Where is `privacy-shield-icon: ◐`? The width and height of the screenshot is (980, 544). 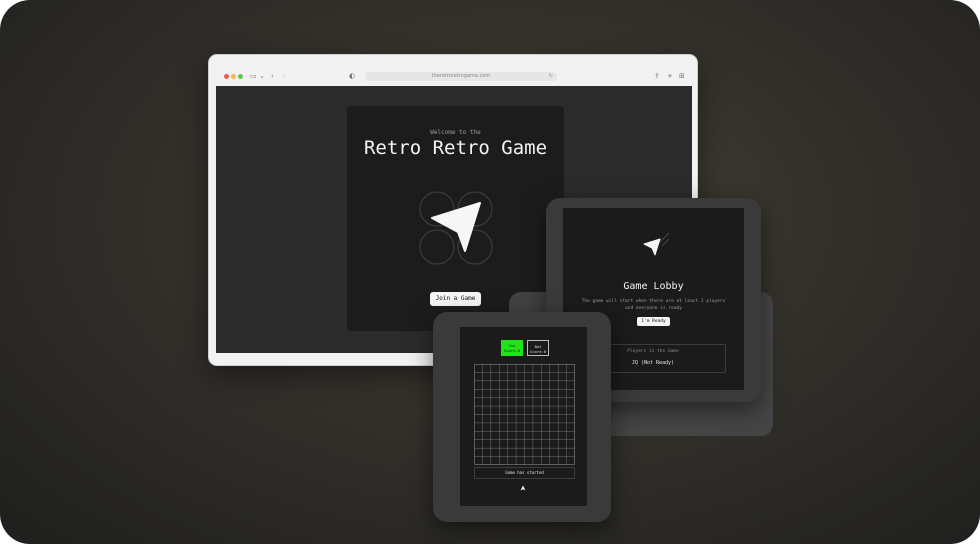 privacy-shield-icon: ◐ is located at coordinates (352, 76).